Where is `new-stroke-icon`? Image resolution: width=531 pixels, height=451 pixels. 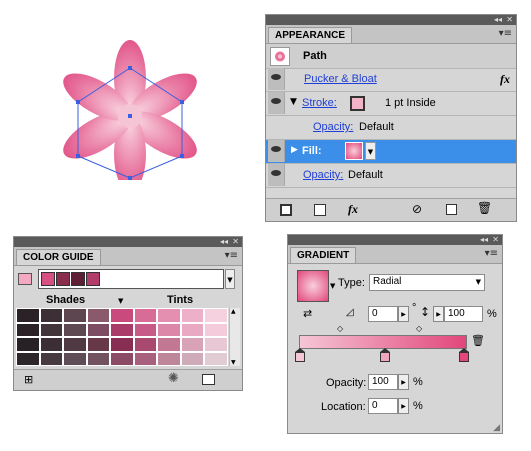 new-stroke-icon is located at coordinates (286, 210).